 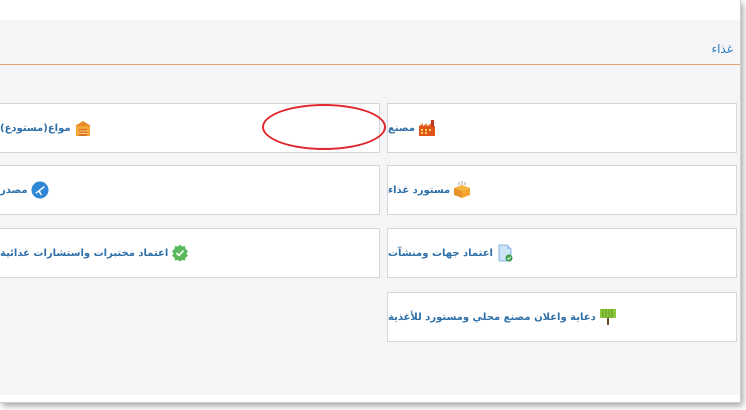 What do you see at coordinates (419, 190) in the screenshot?
I see `food-importer-label: مستورد غذاء` at bounding box center [419, 190].